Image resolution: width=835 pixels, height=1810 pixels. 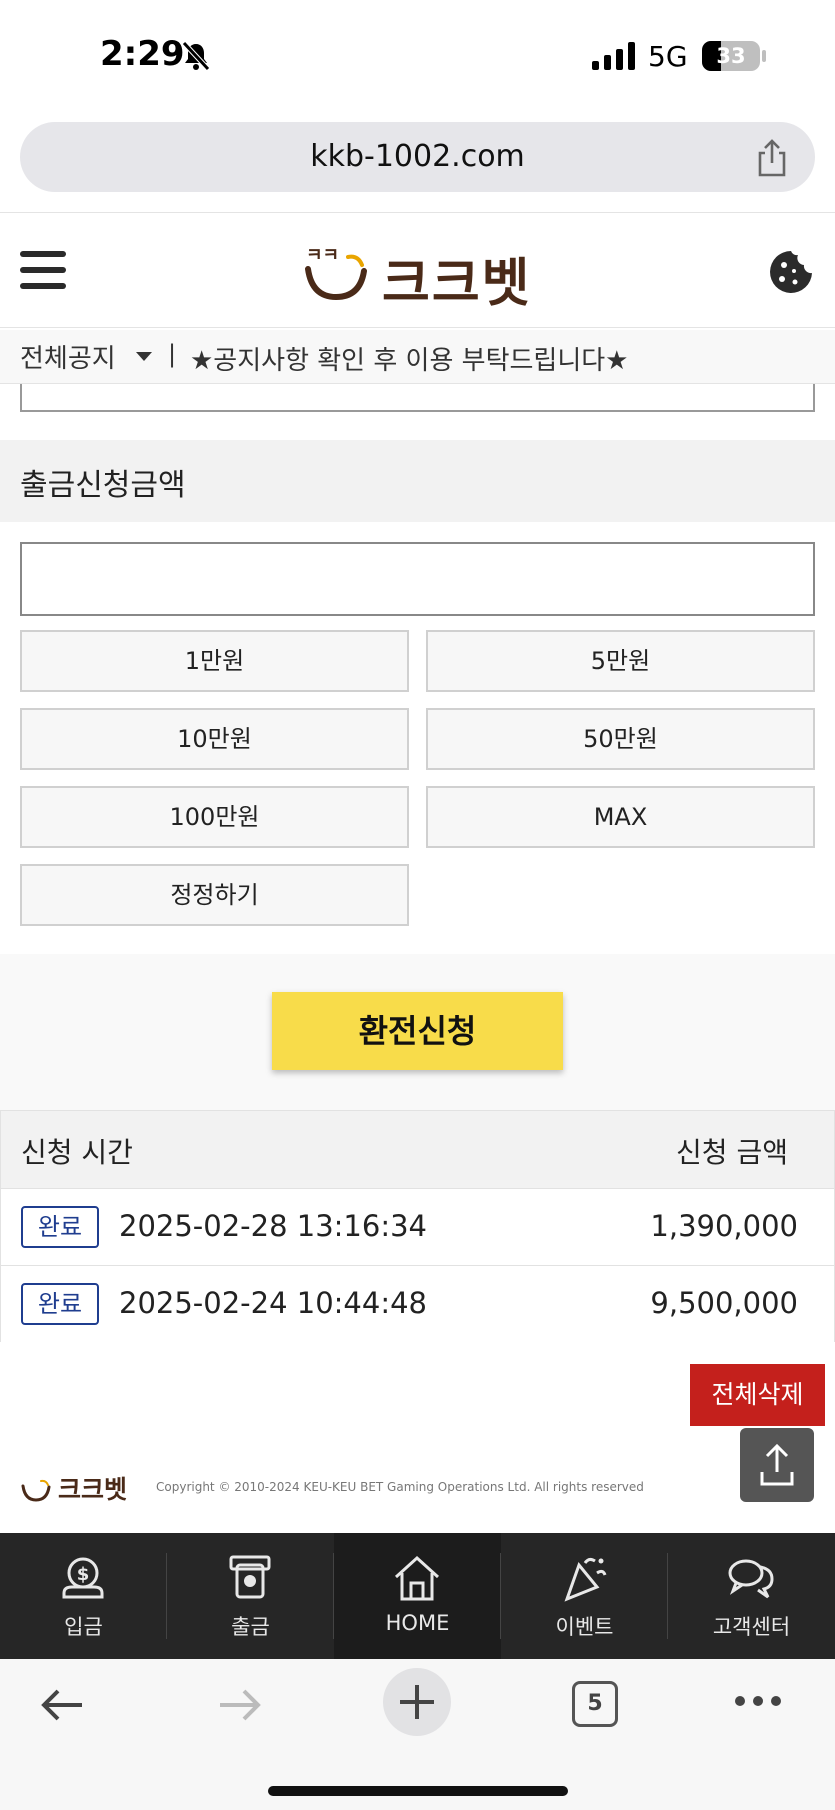 What do you see at coordinates (791, 272) in the screenshot?
I see `cookie-icon` at bounding box center [791, 272].